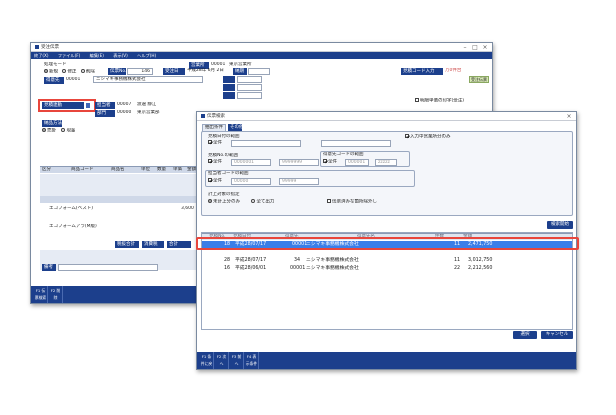  Describe the element at coordinates (105, 105) in the screenshot. I see `rep-label: 担当者` at that location.